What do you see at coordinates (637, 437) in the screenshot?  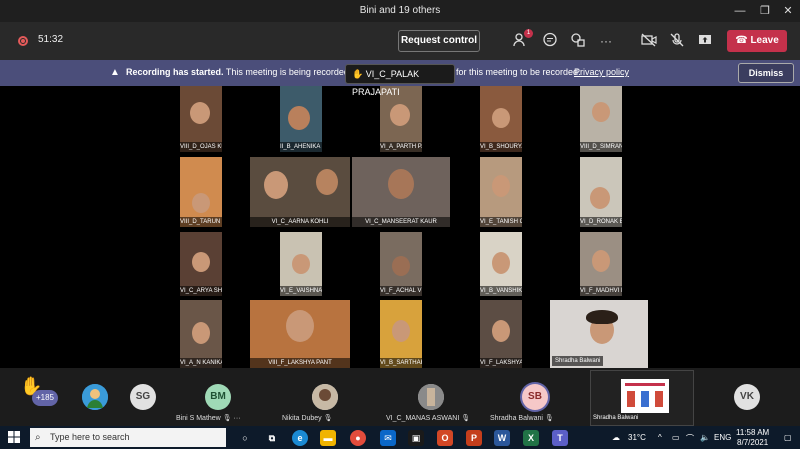 I see `weather-temp: 31°C` at bounding box center [637, 437].